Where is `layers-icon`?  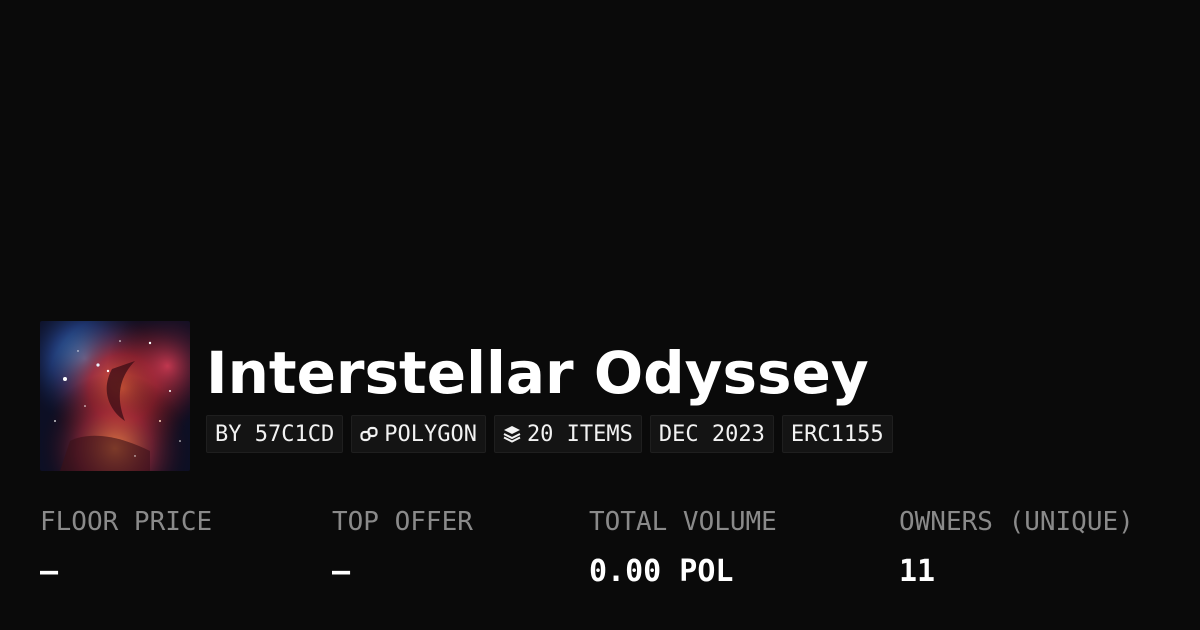
layers-icon is located at coordinates (512, 434).